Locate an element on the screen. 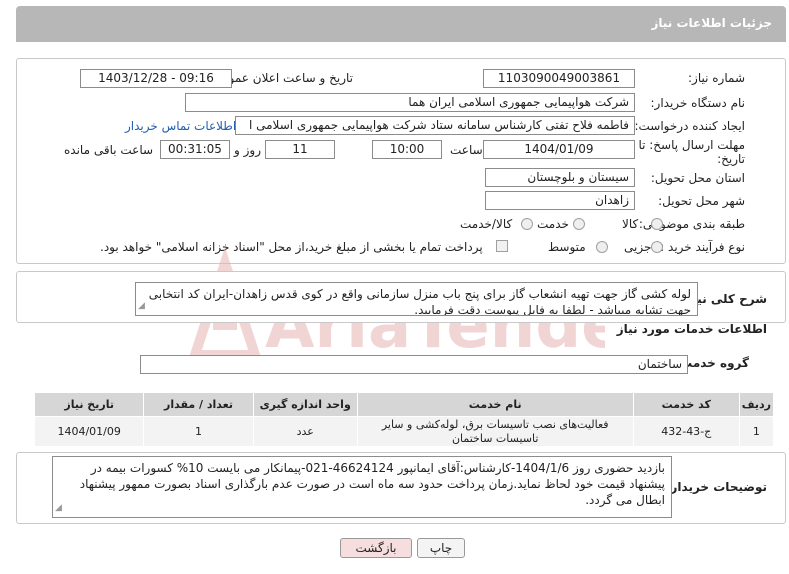 Image resolution: width=789 pixels, height=574 pixels. service-group-field: ساختمان is located at coordinates (414, 364).